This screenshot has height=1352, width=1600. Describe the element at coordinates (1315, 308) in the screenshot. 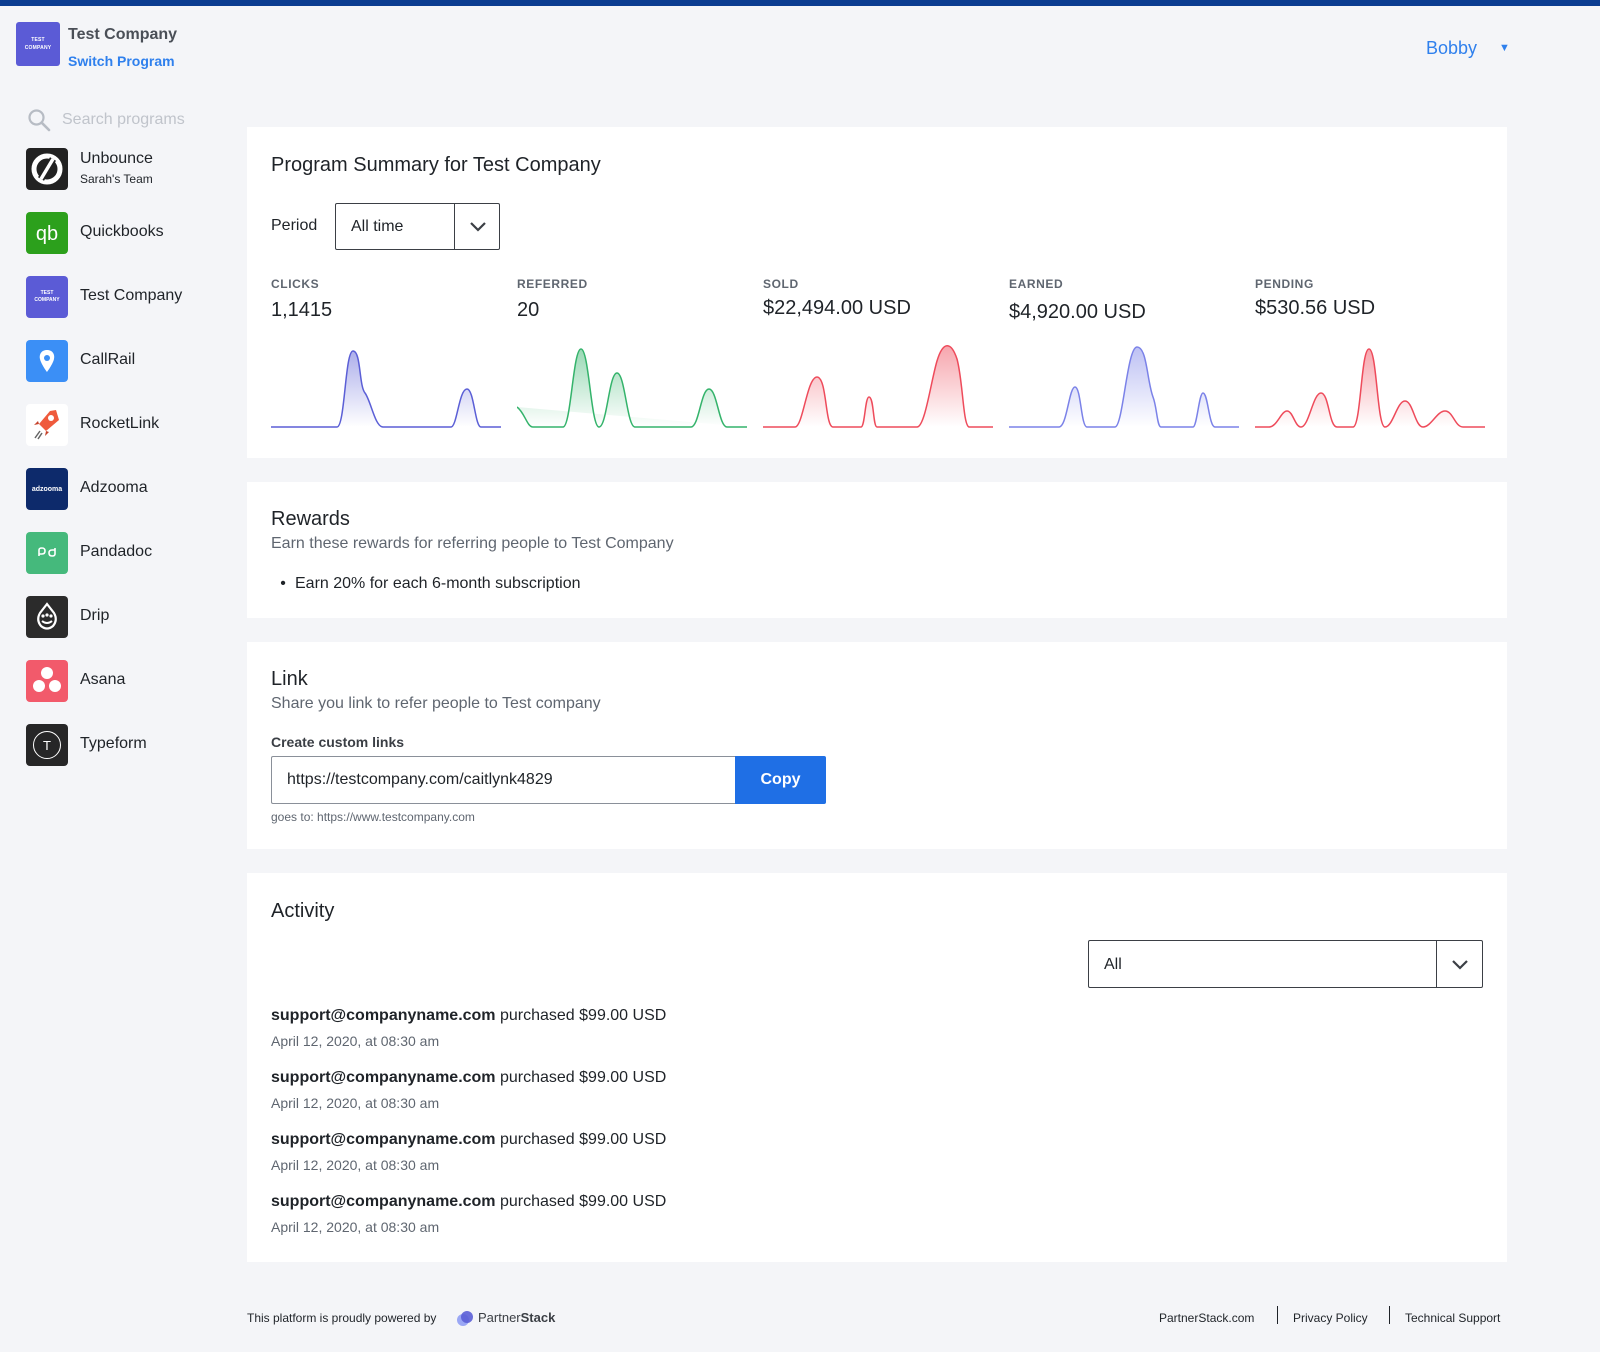

I see `metric-value: $530.56 USD` at that location.